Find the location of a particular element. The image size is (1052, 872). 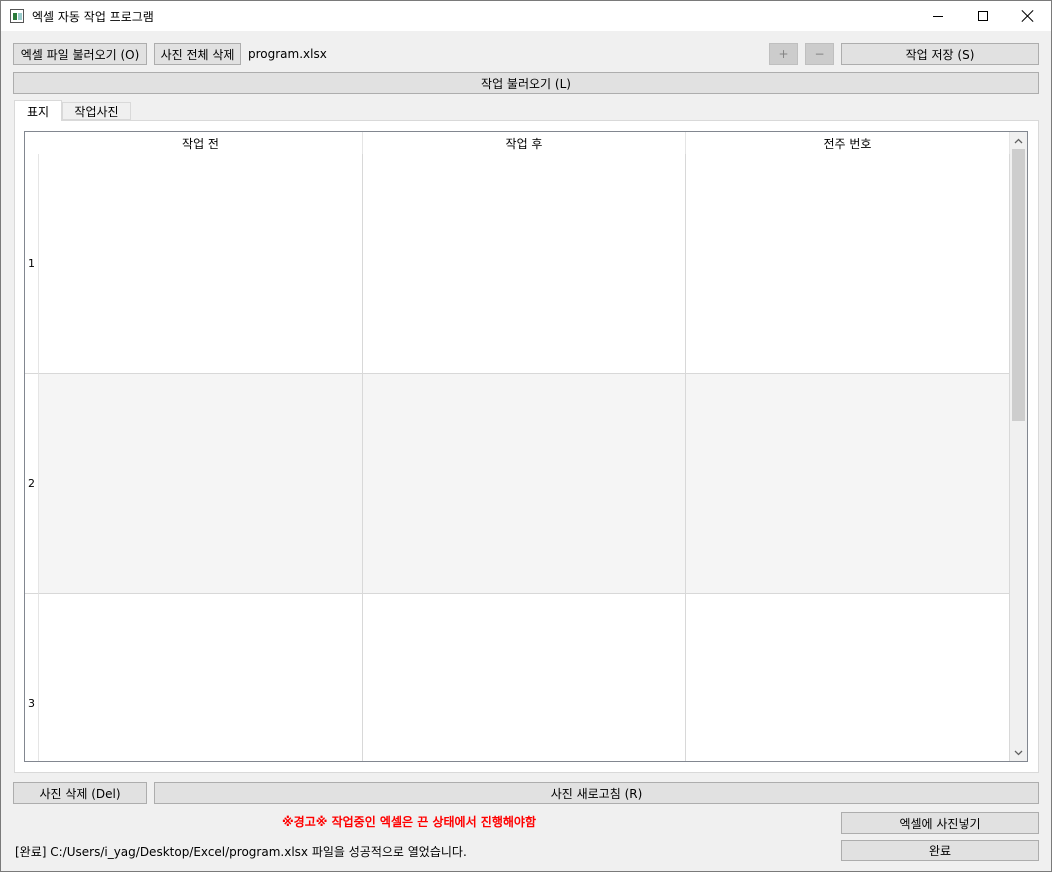

column-header-pole-number: 전주 번호 is located at coordinates (848, 143).